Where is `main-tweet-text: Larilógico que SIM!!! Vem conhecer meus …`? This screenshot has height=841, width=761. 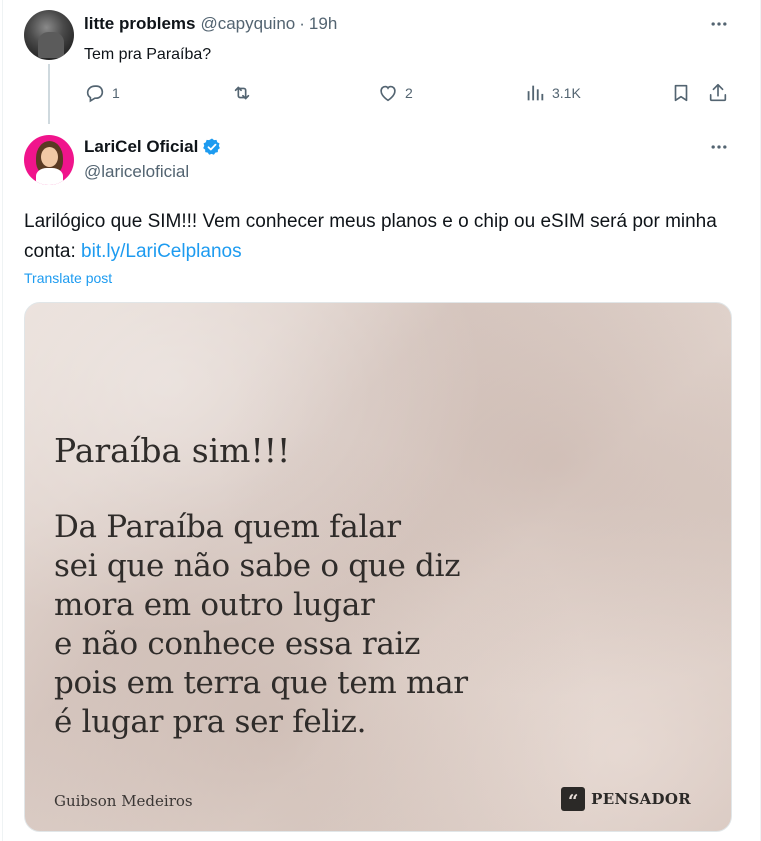 main-tweet-text: Larilógico que SIM!!! Vem conhecer meus … is located at coordinates (384, 237).